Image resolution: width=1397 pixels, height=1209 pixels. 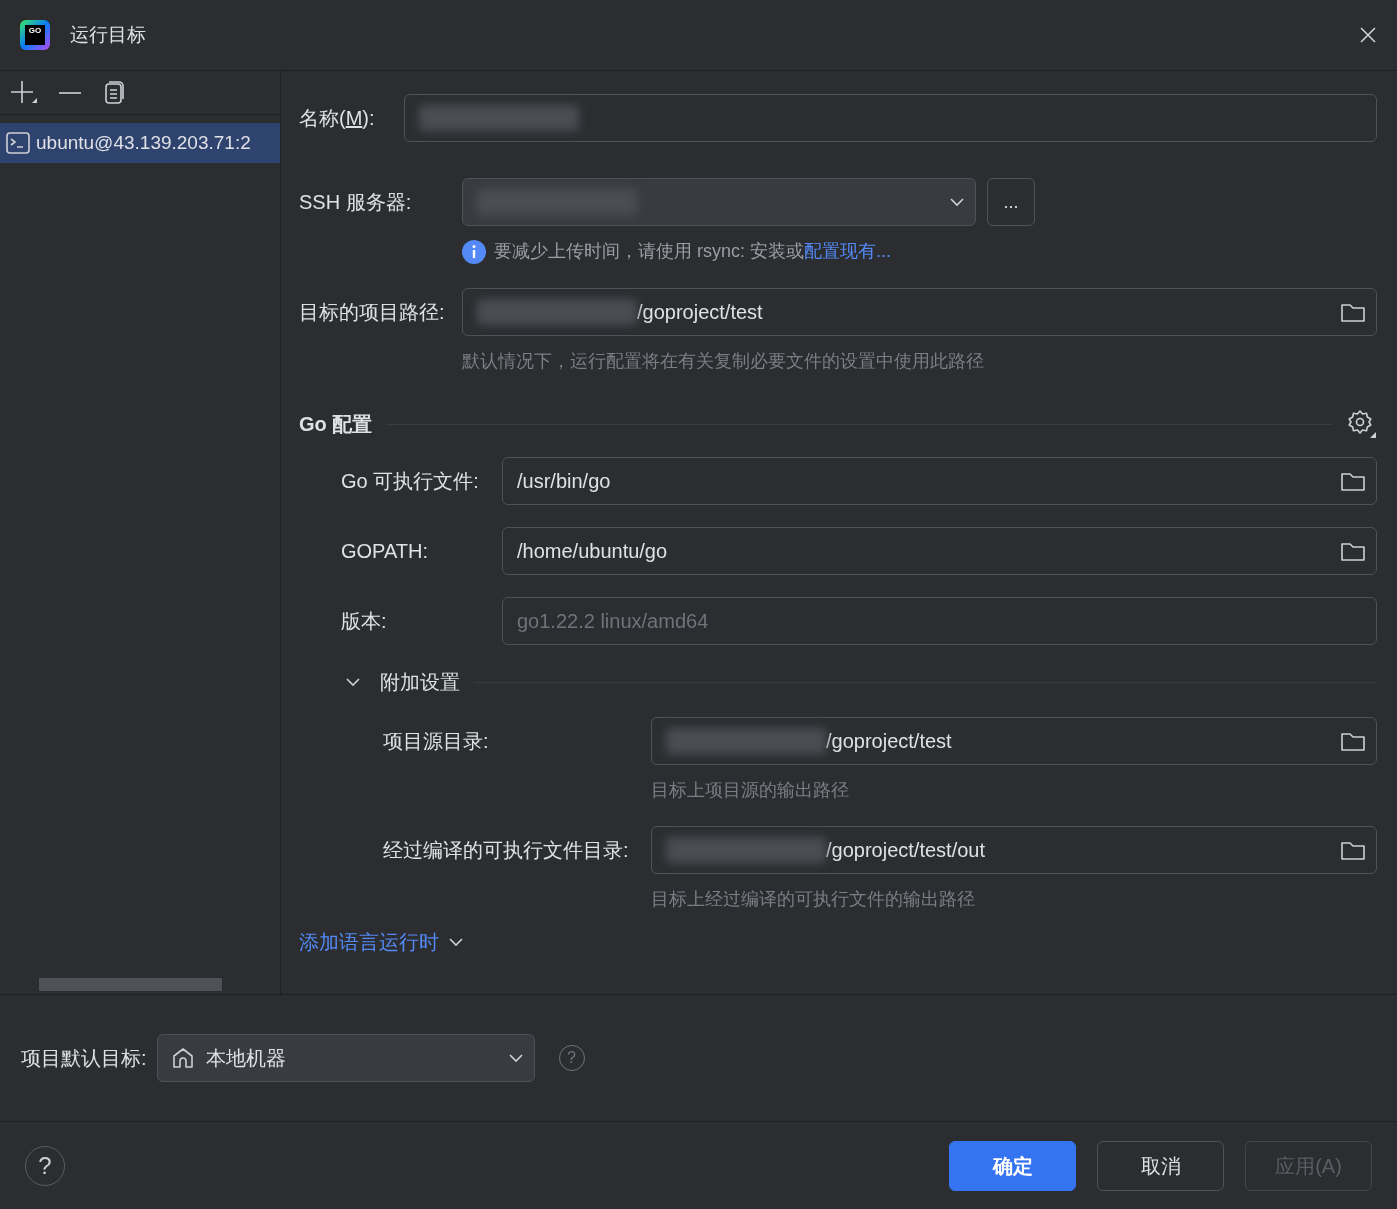 I want to click on field-label: SSH 服务器:, so click(x=356, y=202).